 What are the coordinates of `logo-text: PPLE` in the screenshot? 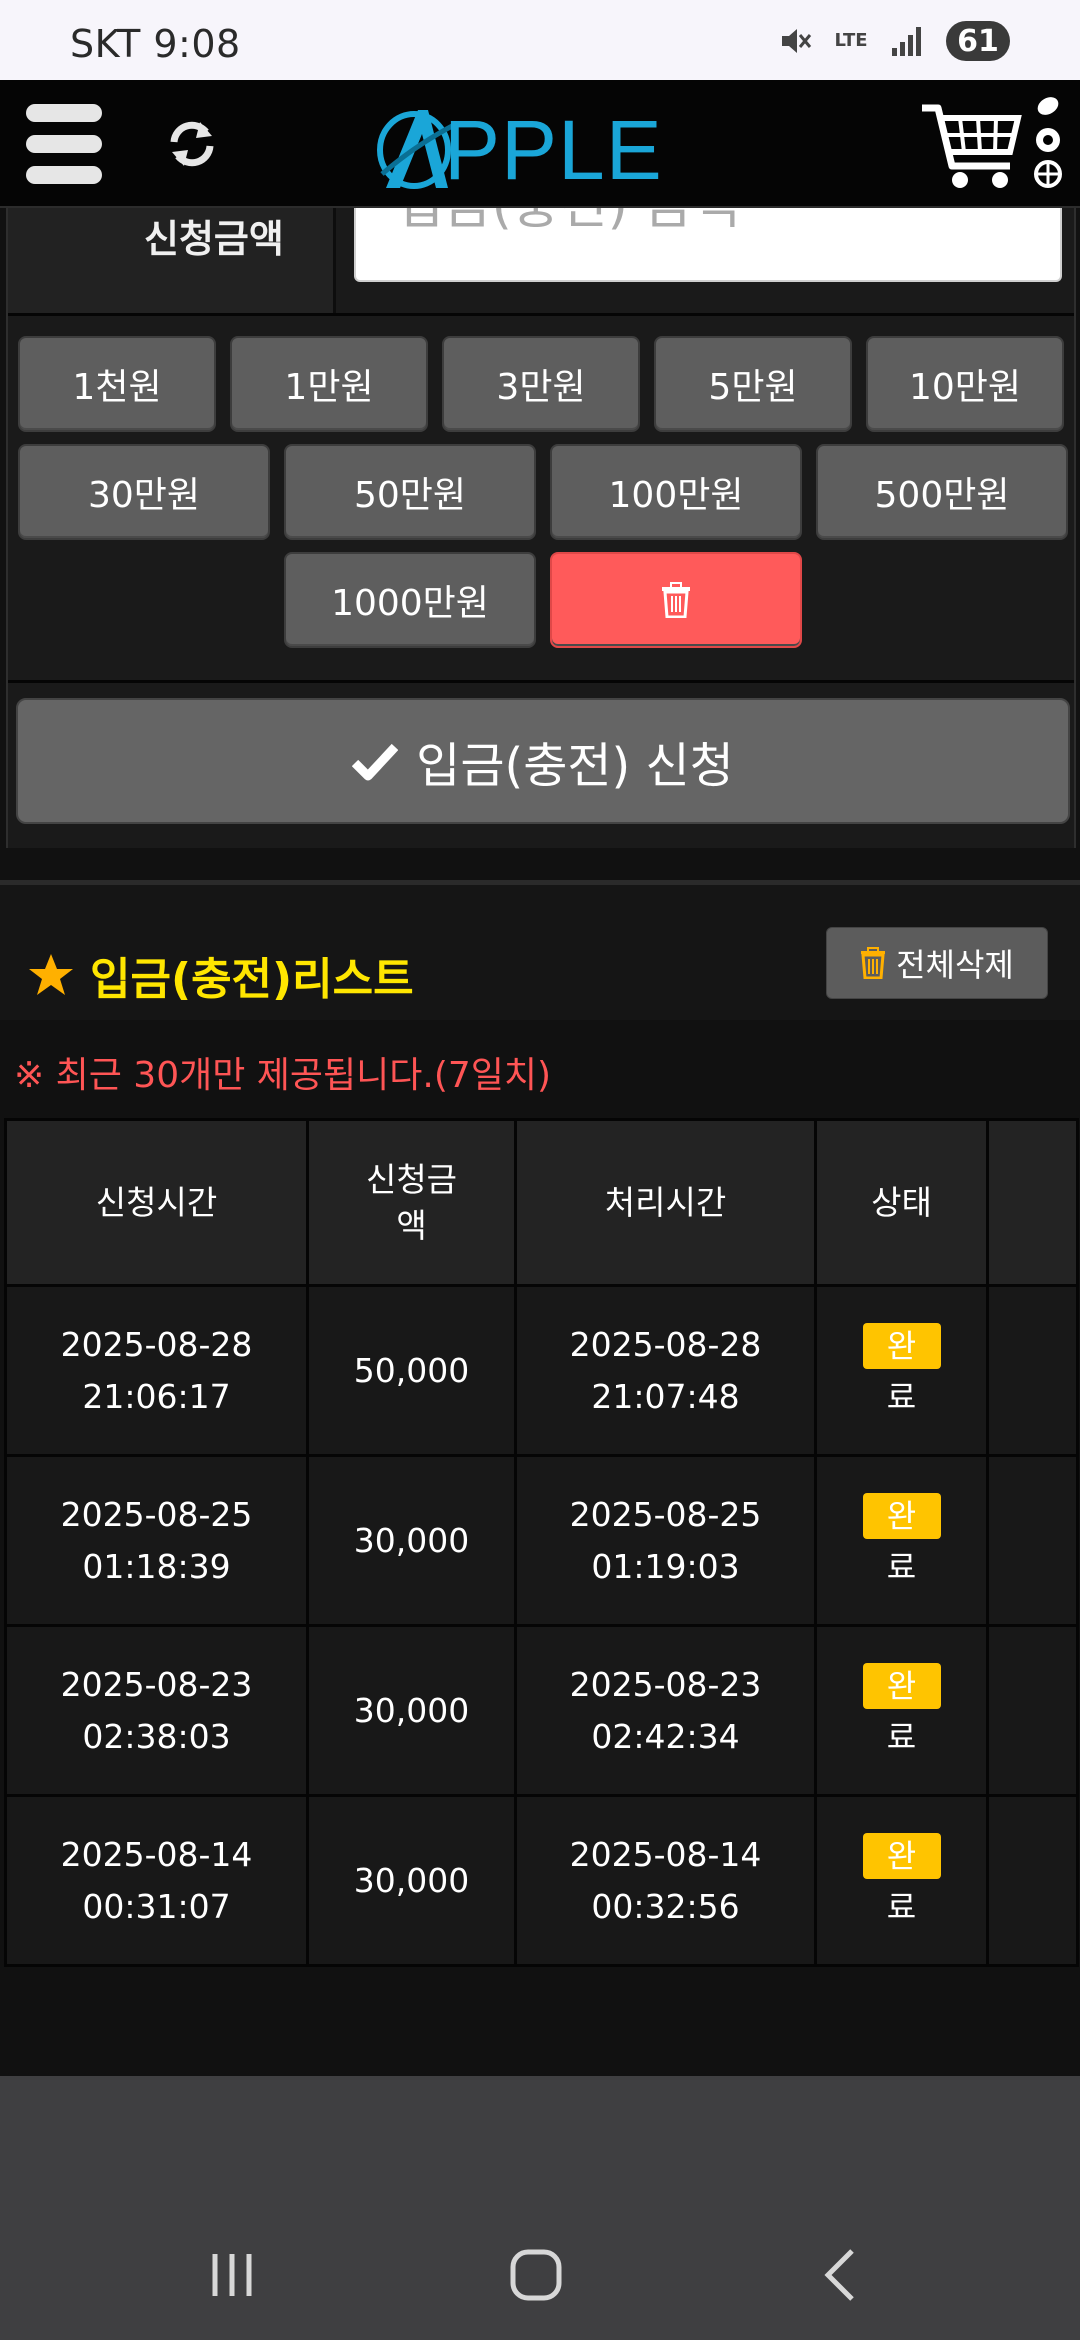 It's located at (553, 150).